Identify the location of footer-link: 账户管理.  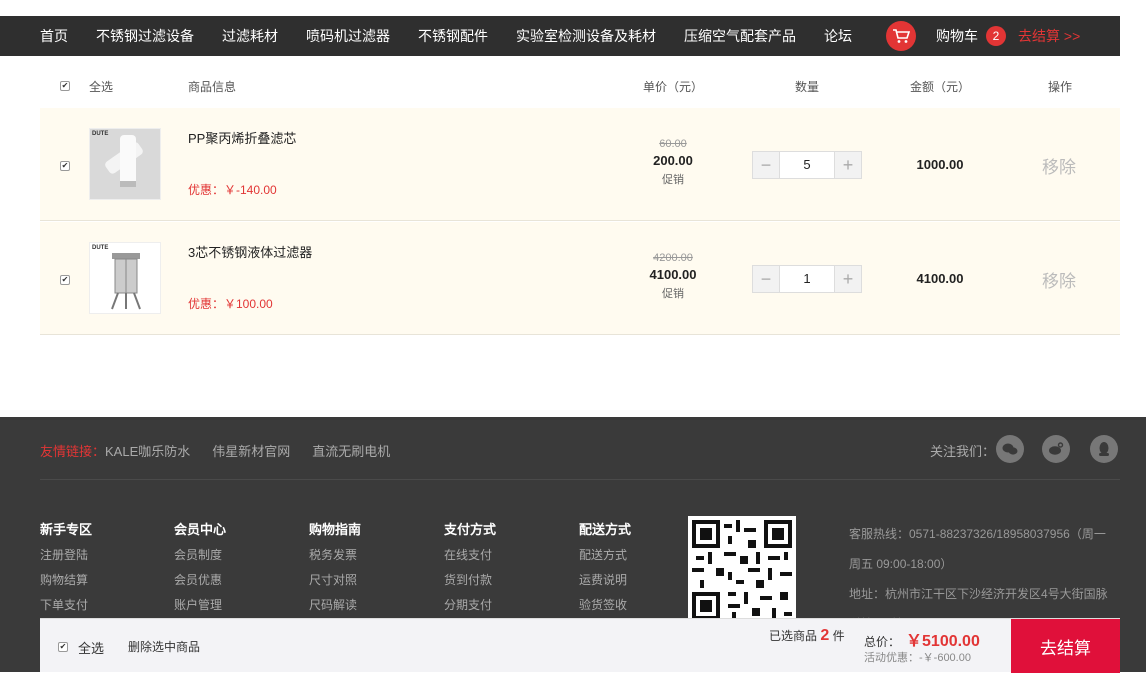
(200, 604).